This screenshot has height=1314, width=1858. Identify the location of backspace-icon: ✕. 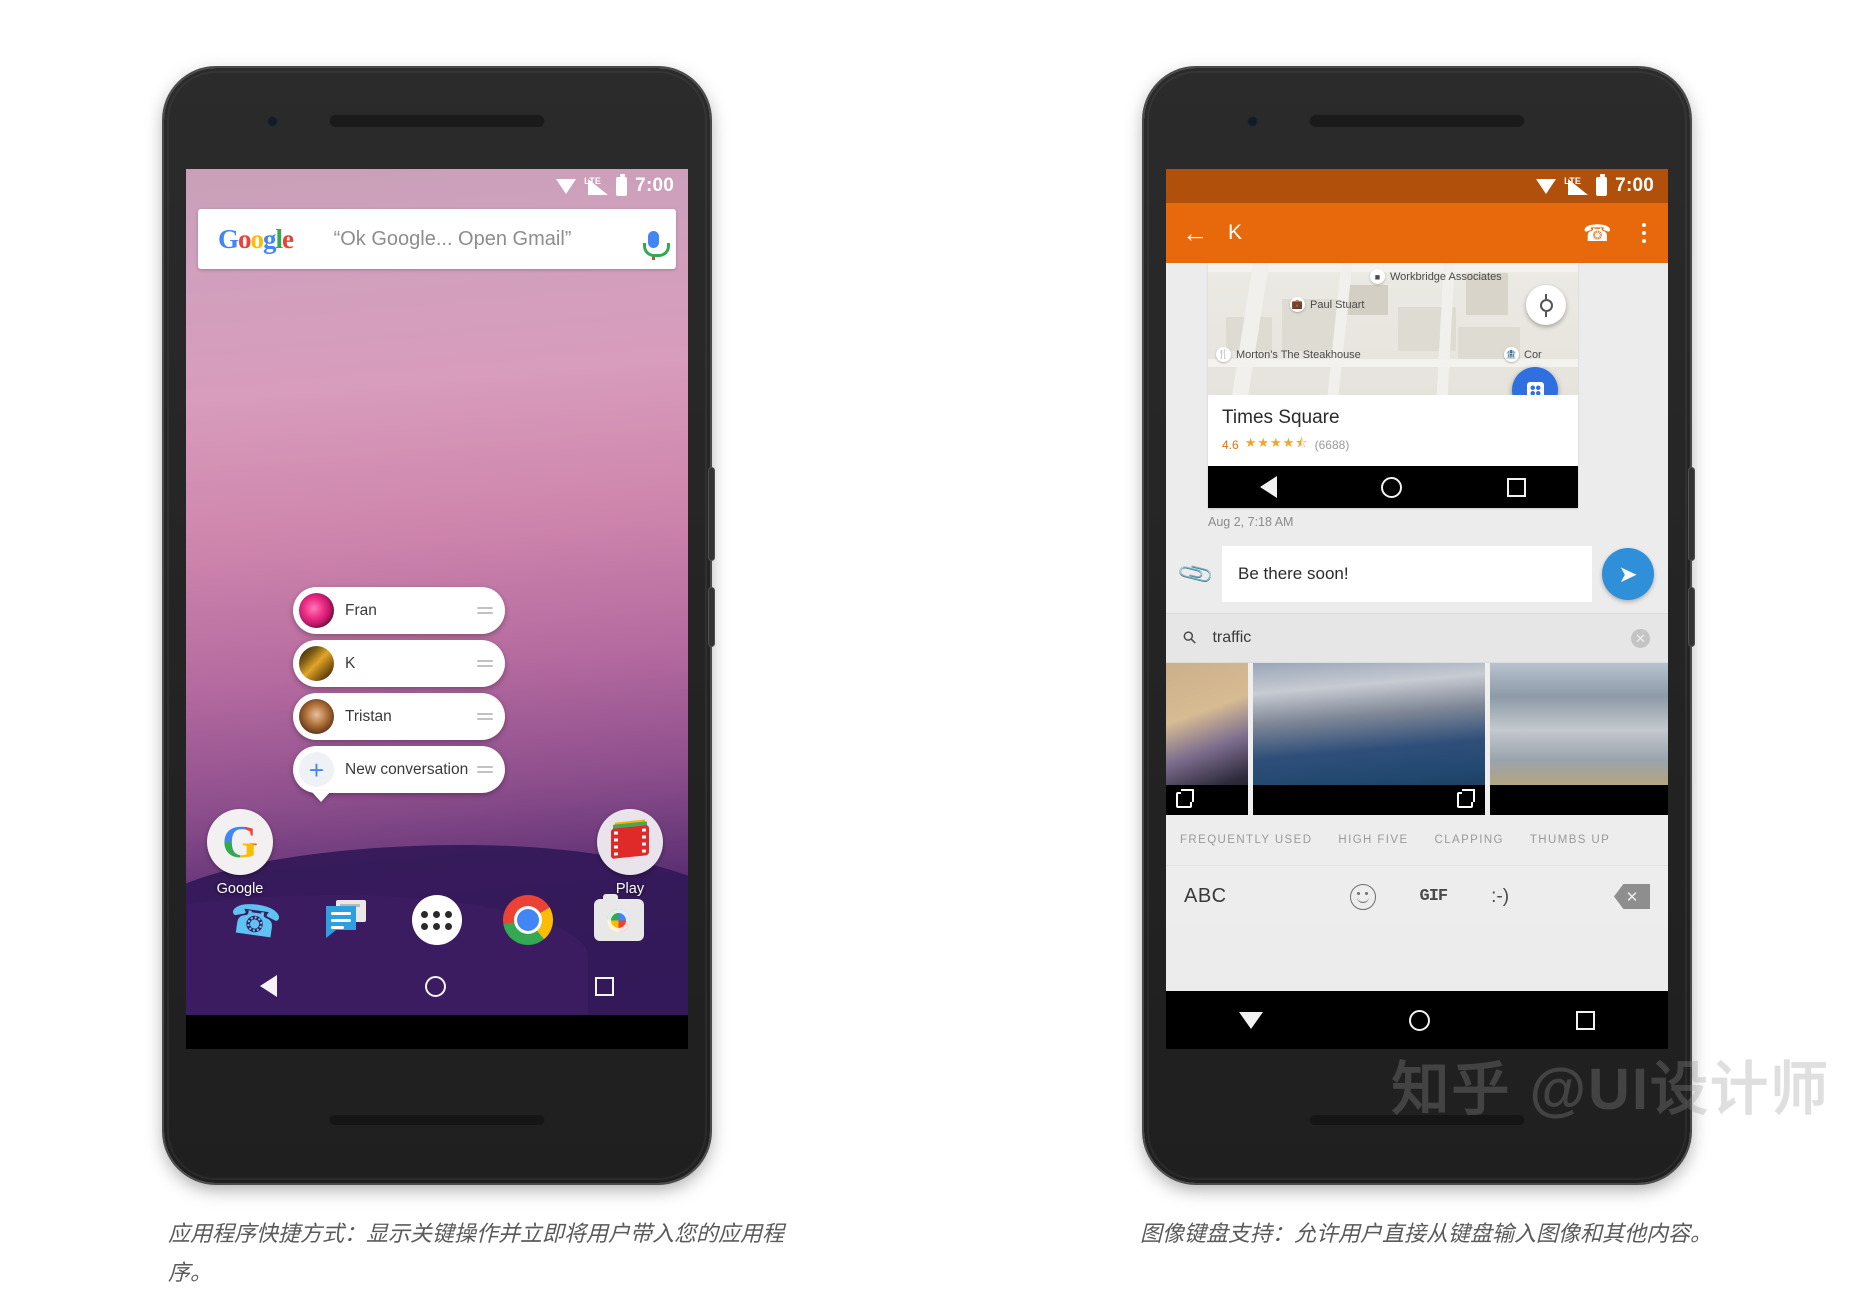
(1632, 896).